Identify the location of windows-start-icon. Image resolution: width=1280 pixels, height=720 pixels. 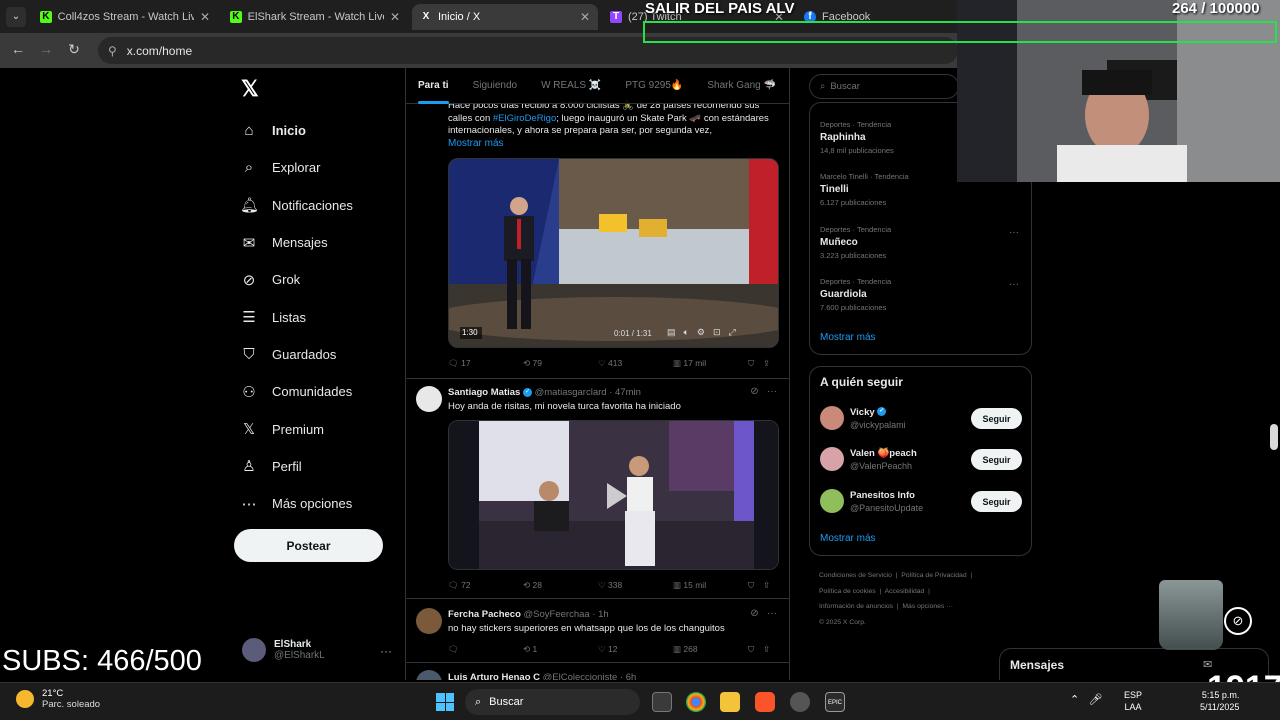
(445, 702).